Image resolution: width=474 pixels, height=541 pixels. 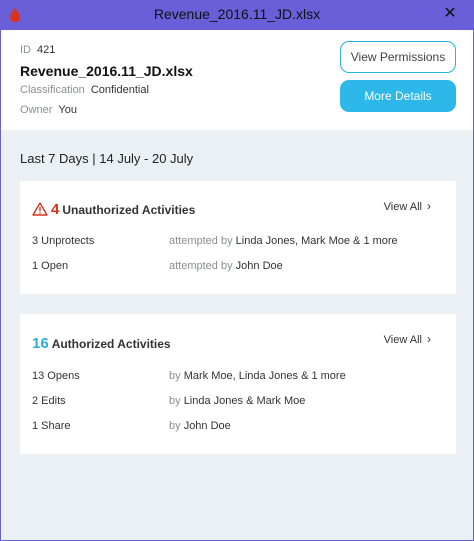 I want to click on id-value: 421, so click(x=46, y=50).